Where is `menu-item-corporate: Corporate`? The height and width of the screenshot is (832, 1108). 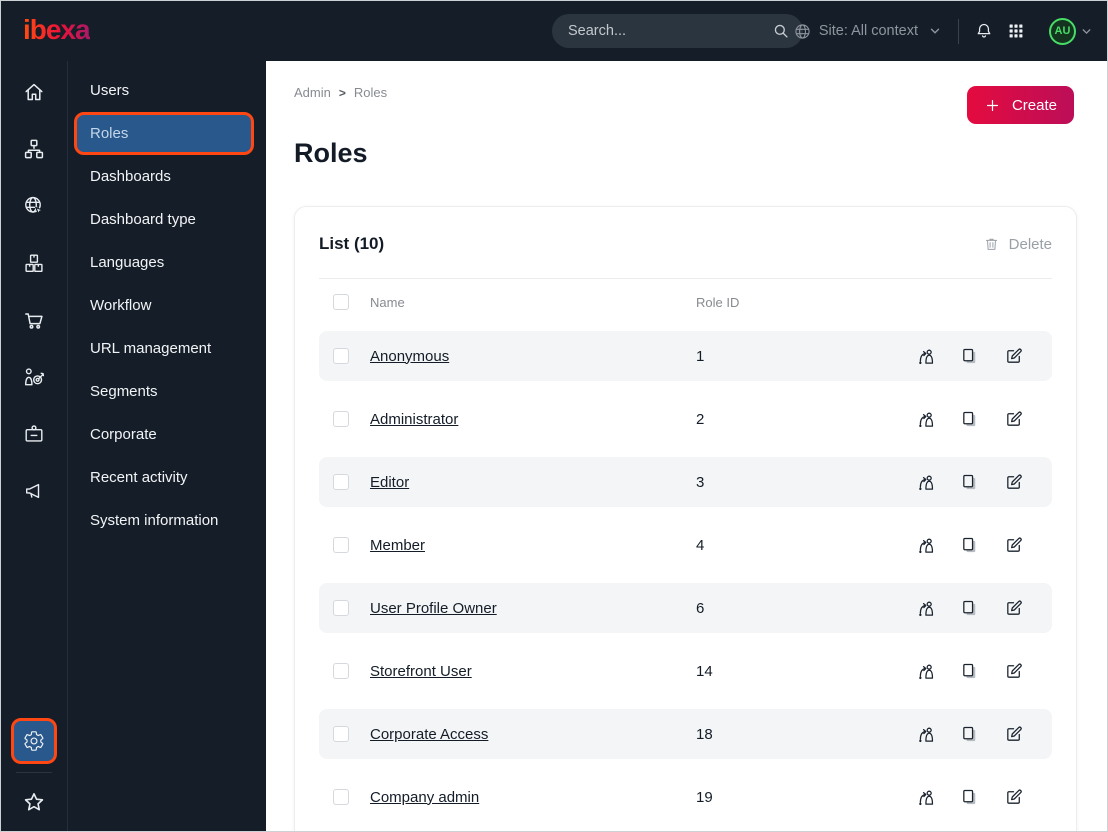
menu-item-corporate: Corporate is located at coordinates (167, 434).